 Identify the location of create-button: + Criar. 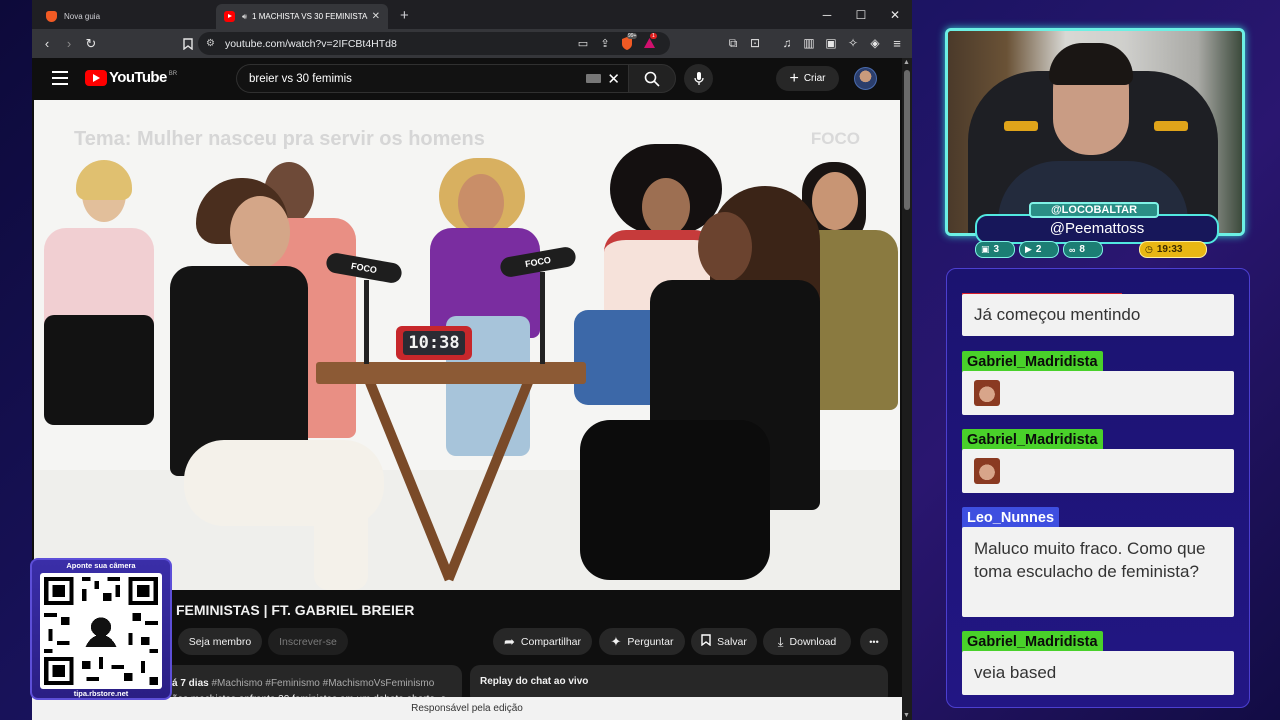
(807, 78).